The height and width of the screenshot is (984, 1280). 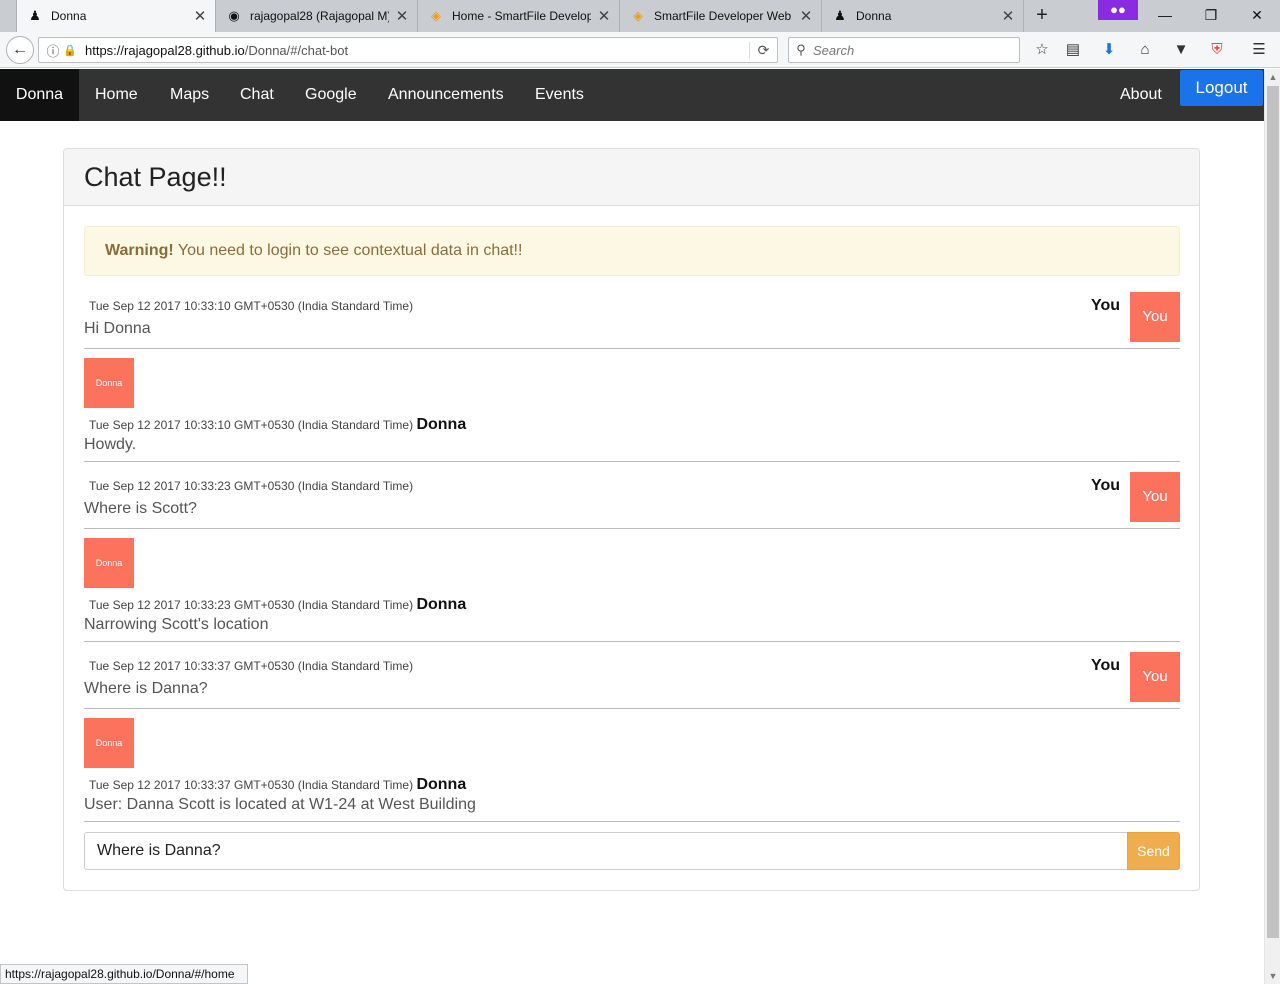 I want to click on scroll-up-arrow-icon: ▲, so click(x=1272, y=77).